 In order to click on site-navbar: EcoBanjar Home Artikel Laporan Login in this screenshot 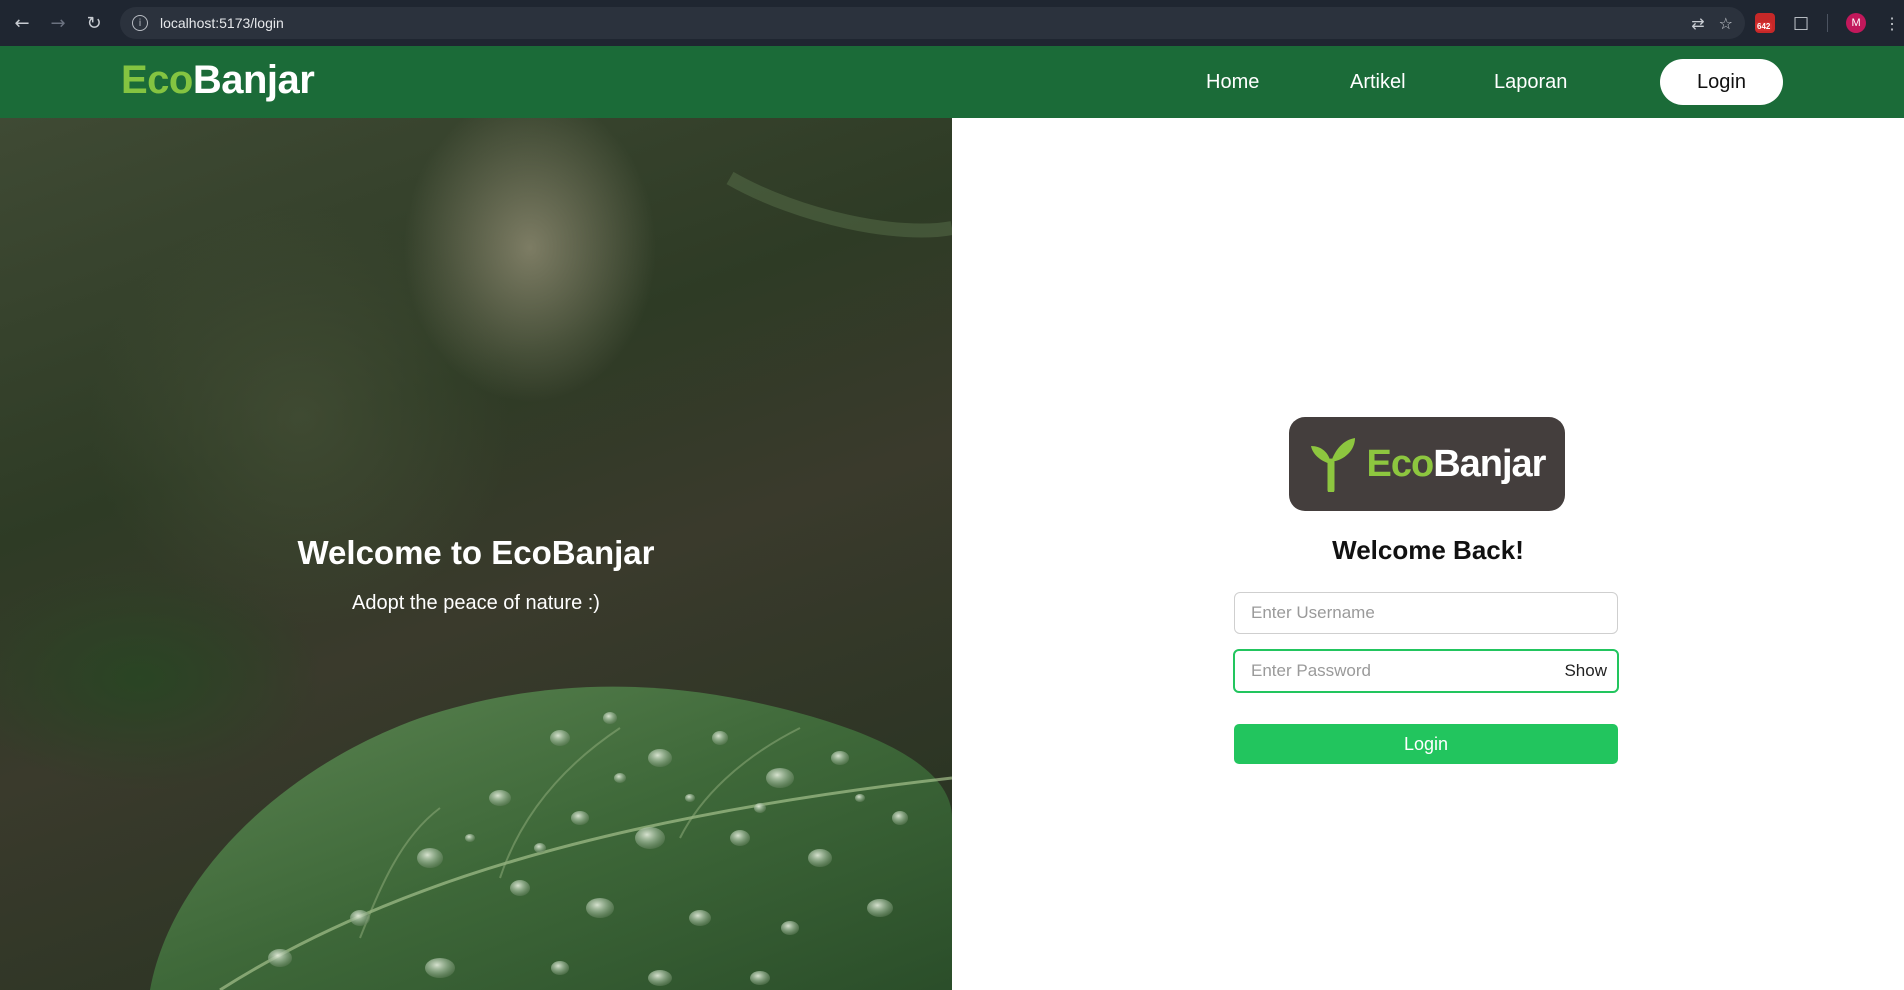, I will do `click(952, 82)`.